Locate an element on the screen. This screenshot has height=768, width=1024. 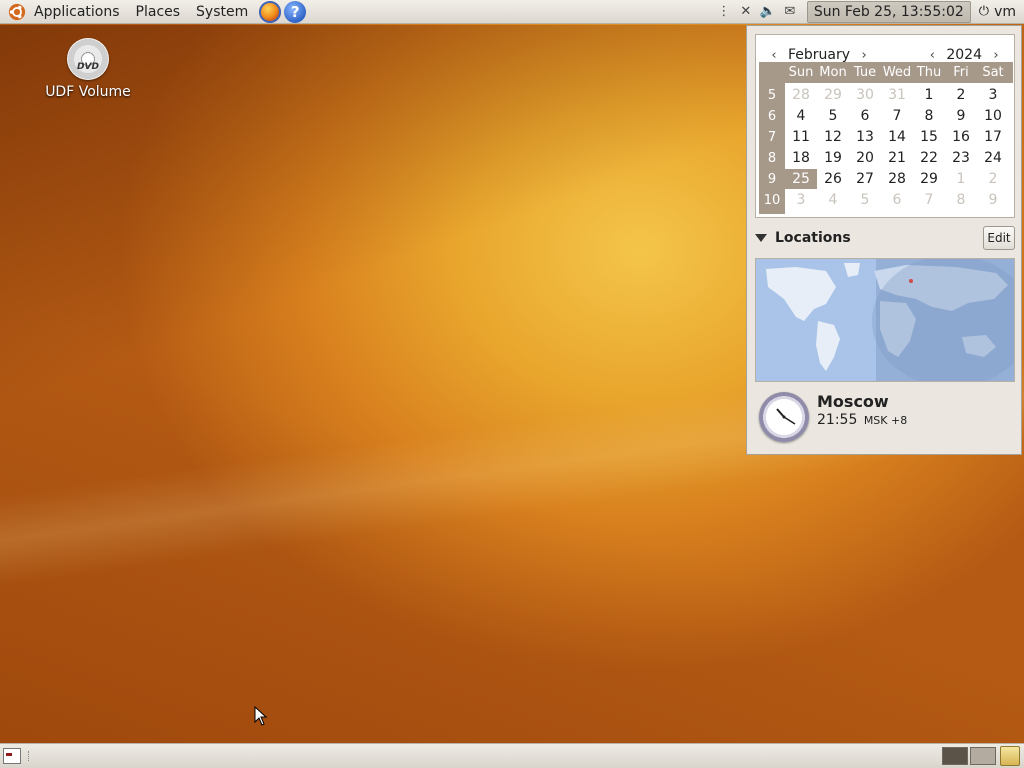
locations-section: Locations Edit is located at coordinates (885, 238).